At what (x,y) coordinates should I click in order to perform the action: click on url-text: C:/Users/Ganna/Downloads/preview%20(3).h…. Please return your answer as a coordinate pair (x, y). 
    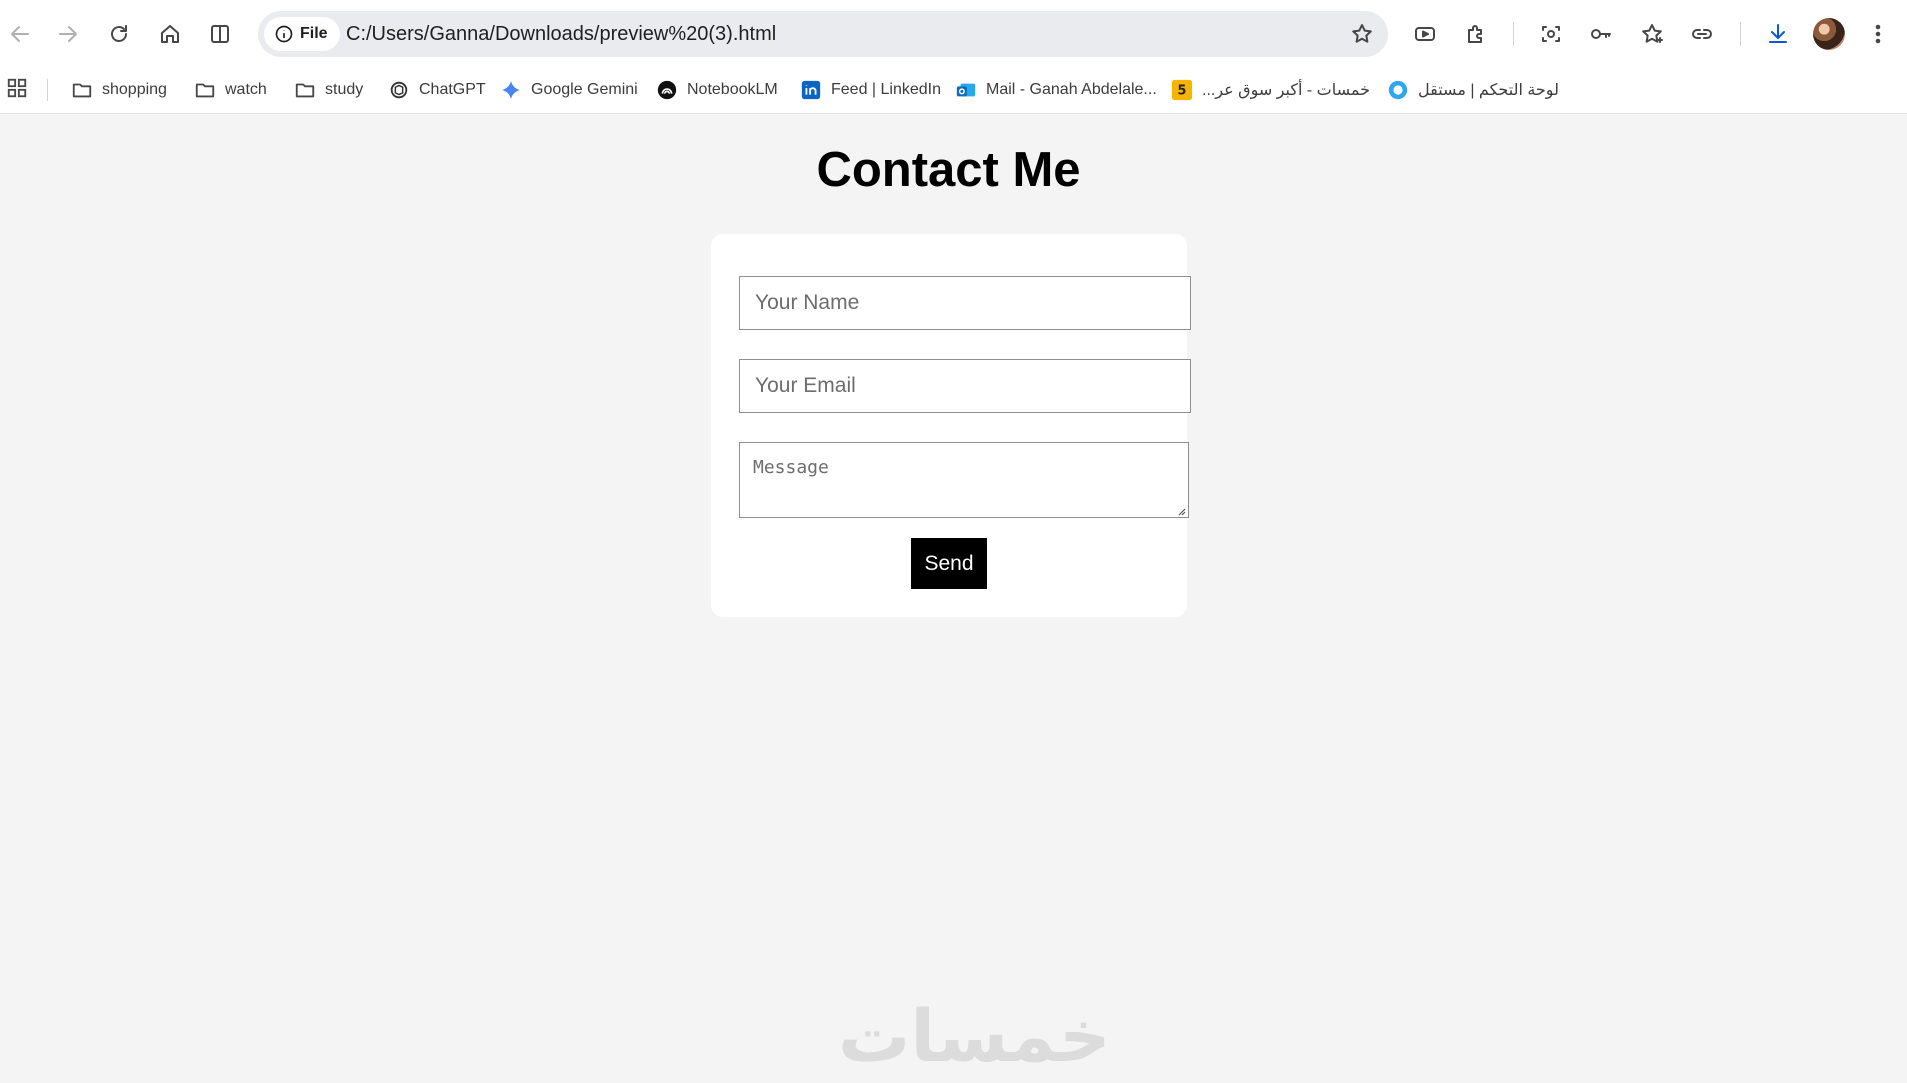
    Looking at the image, I should click on (561, 34).